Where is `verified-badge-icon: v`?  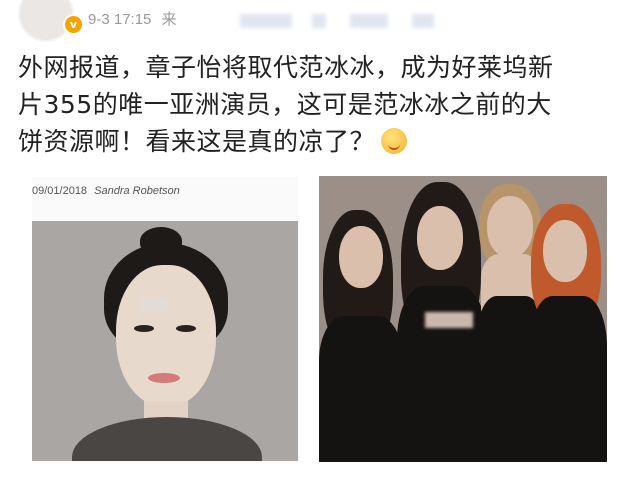
verified-badge-icon: v is located at coordinates (73, 24).